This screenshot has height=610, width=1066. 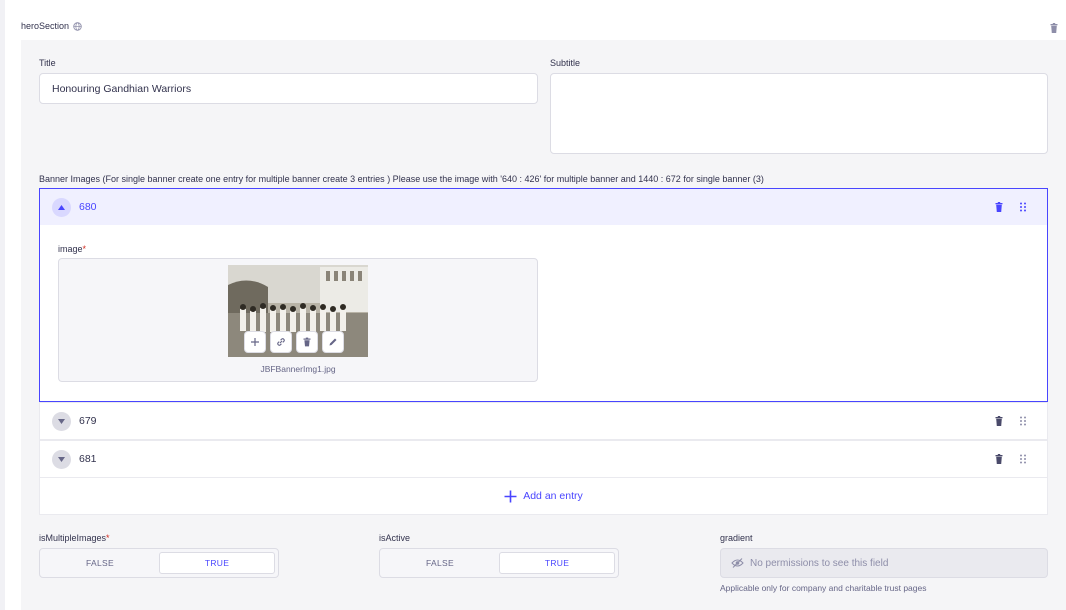 I want to click on link-icon, so click(x=281, y=342).